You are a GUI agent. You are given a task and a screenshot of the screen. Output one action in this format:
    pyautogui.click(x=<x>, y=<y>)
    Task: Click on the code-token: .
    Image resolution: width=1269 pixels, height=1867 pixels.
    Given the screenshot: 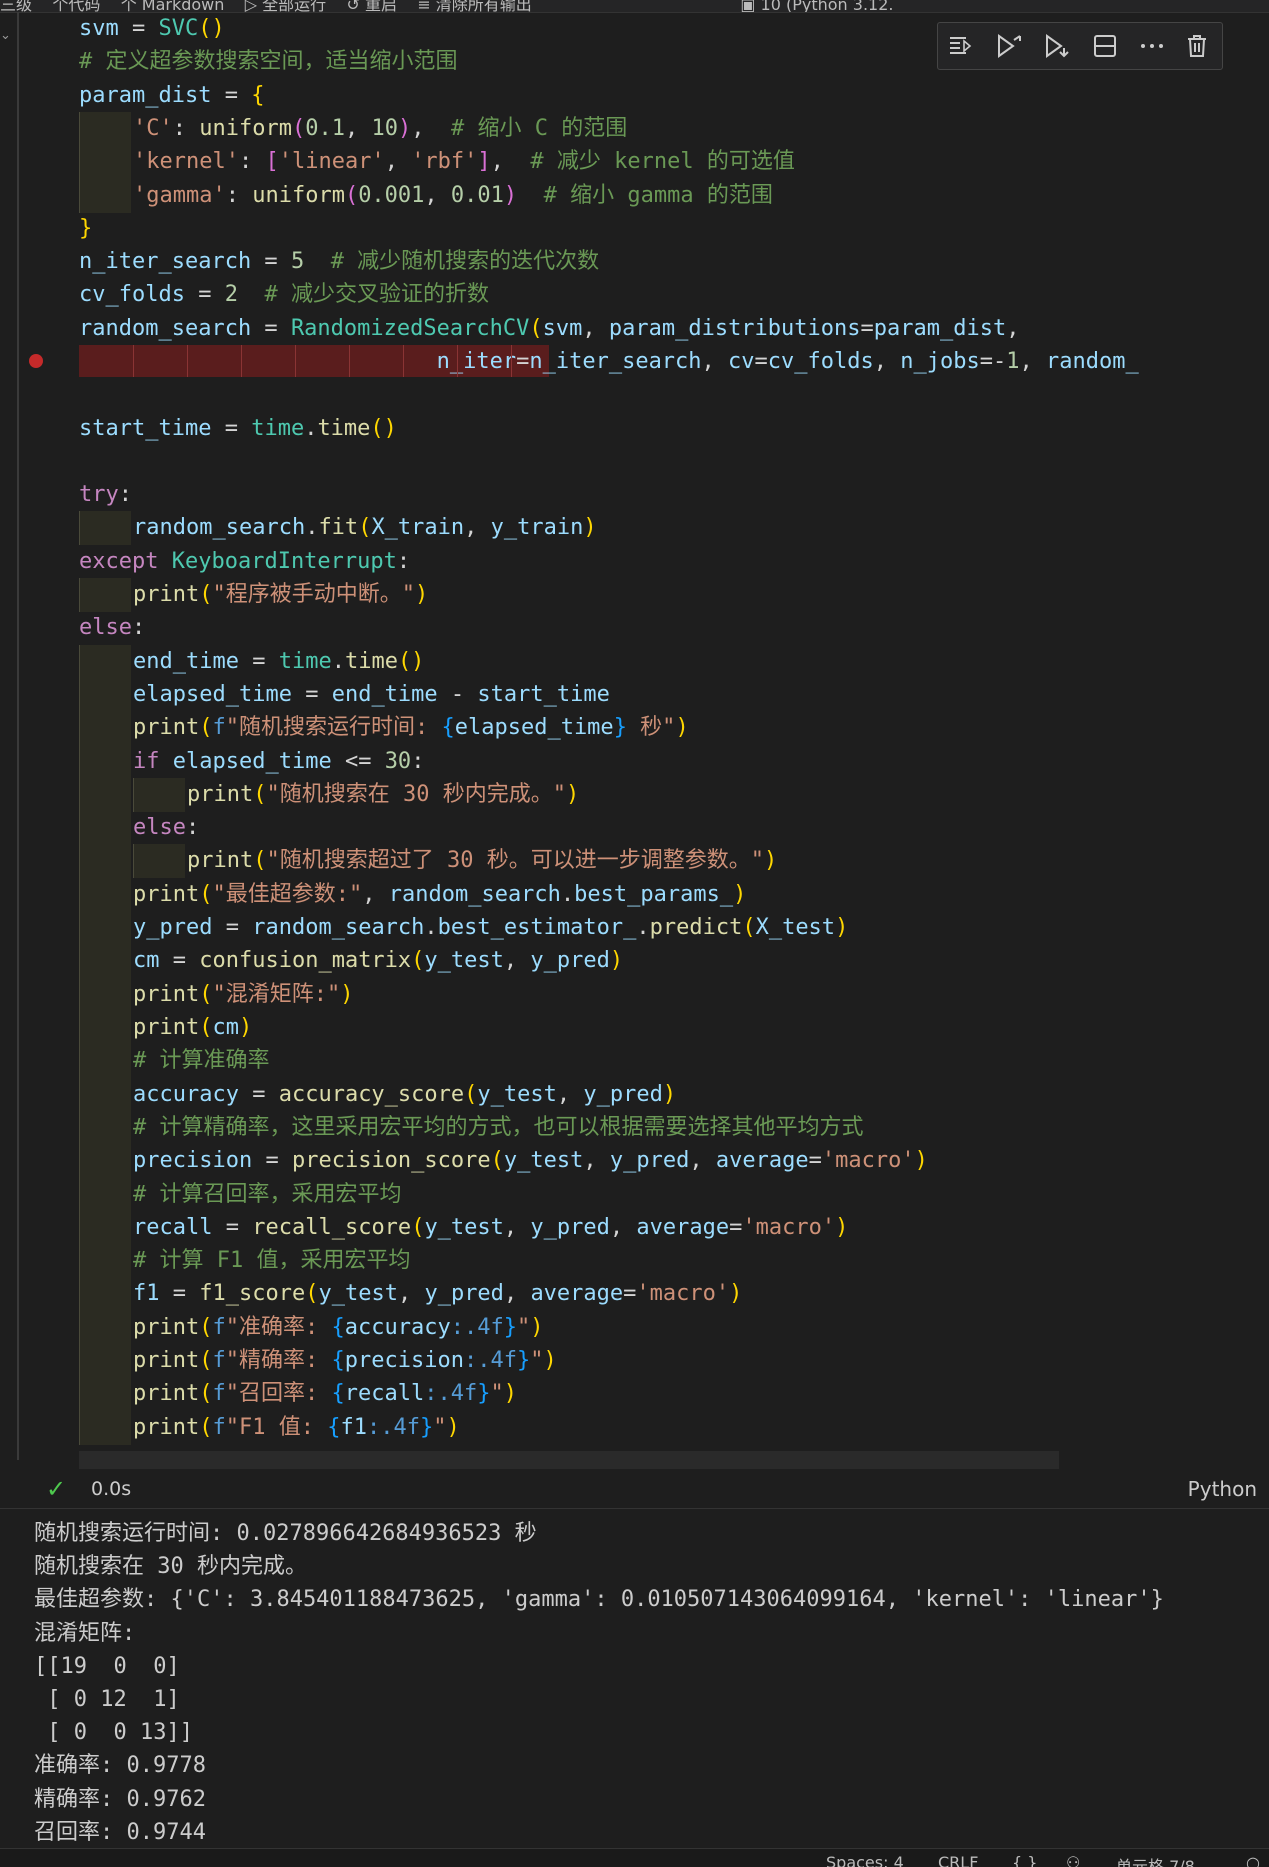 What is the action you would take?
    pyautogui.click(x=338, y=661)
    